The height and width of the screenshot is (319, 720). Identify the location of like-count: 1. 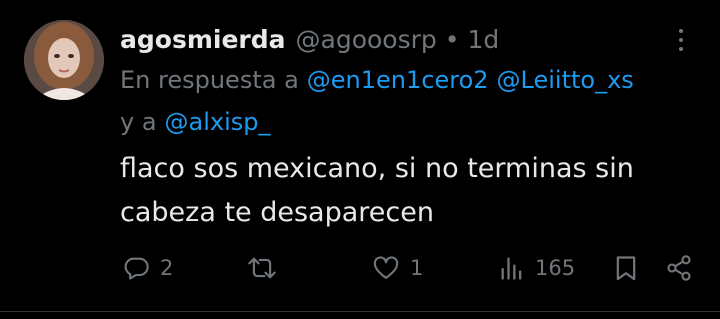
(417, 268).